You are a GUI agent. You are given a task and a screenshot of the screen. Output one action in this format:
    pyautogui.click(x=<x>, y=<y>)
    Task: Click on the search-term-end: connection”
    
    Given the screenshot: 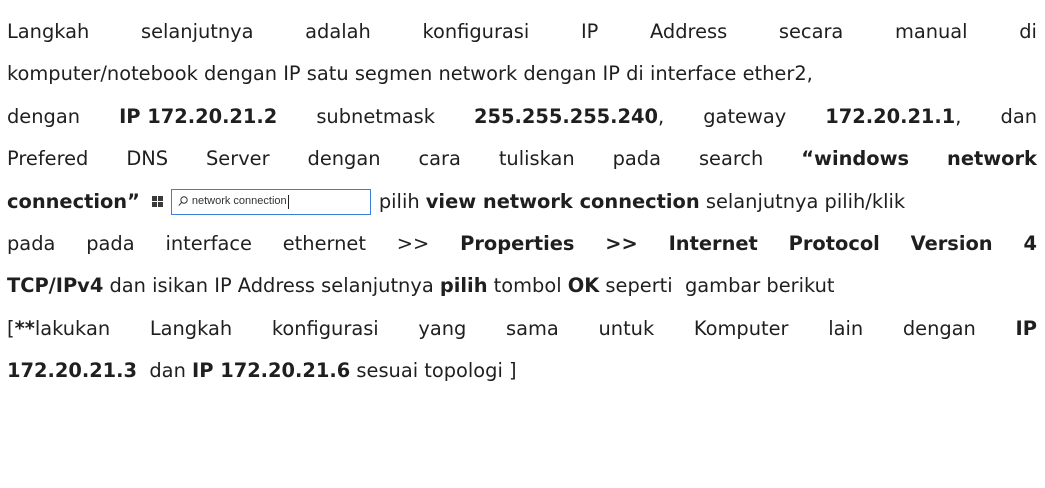 What is the action you would take?
    pyautogui.click(x=73, y=201)
    